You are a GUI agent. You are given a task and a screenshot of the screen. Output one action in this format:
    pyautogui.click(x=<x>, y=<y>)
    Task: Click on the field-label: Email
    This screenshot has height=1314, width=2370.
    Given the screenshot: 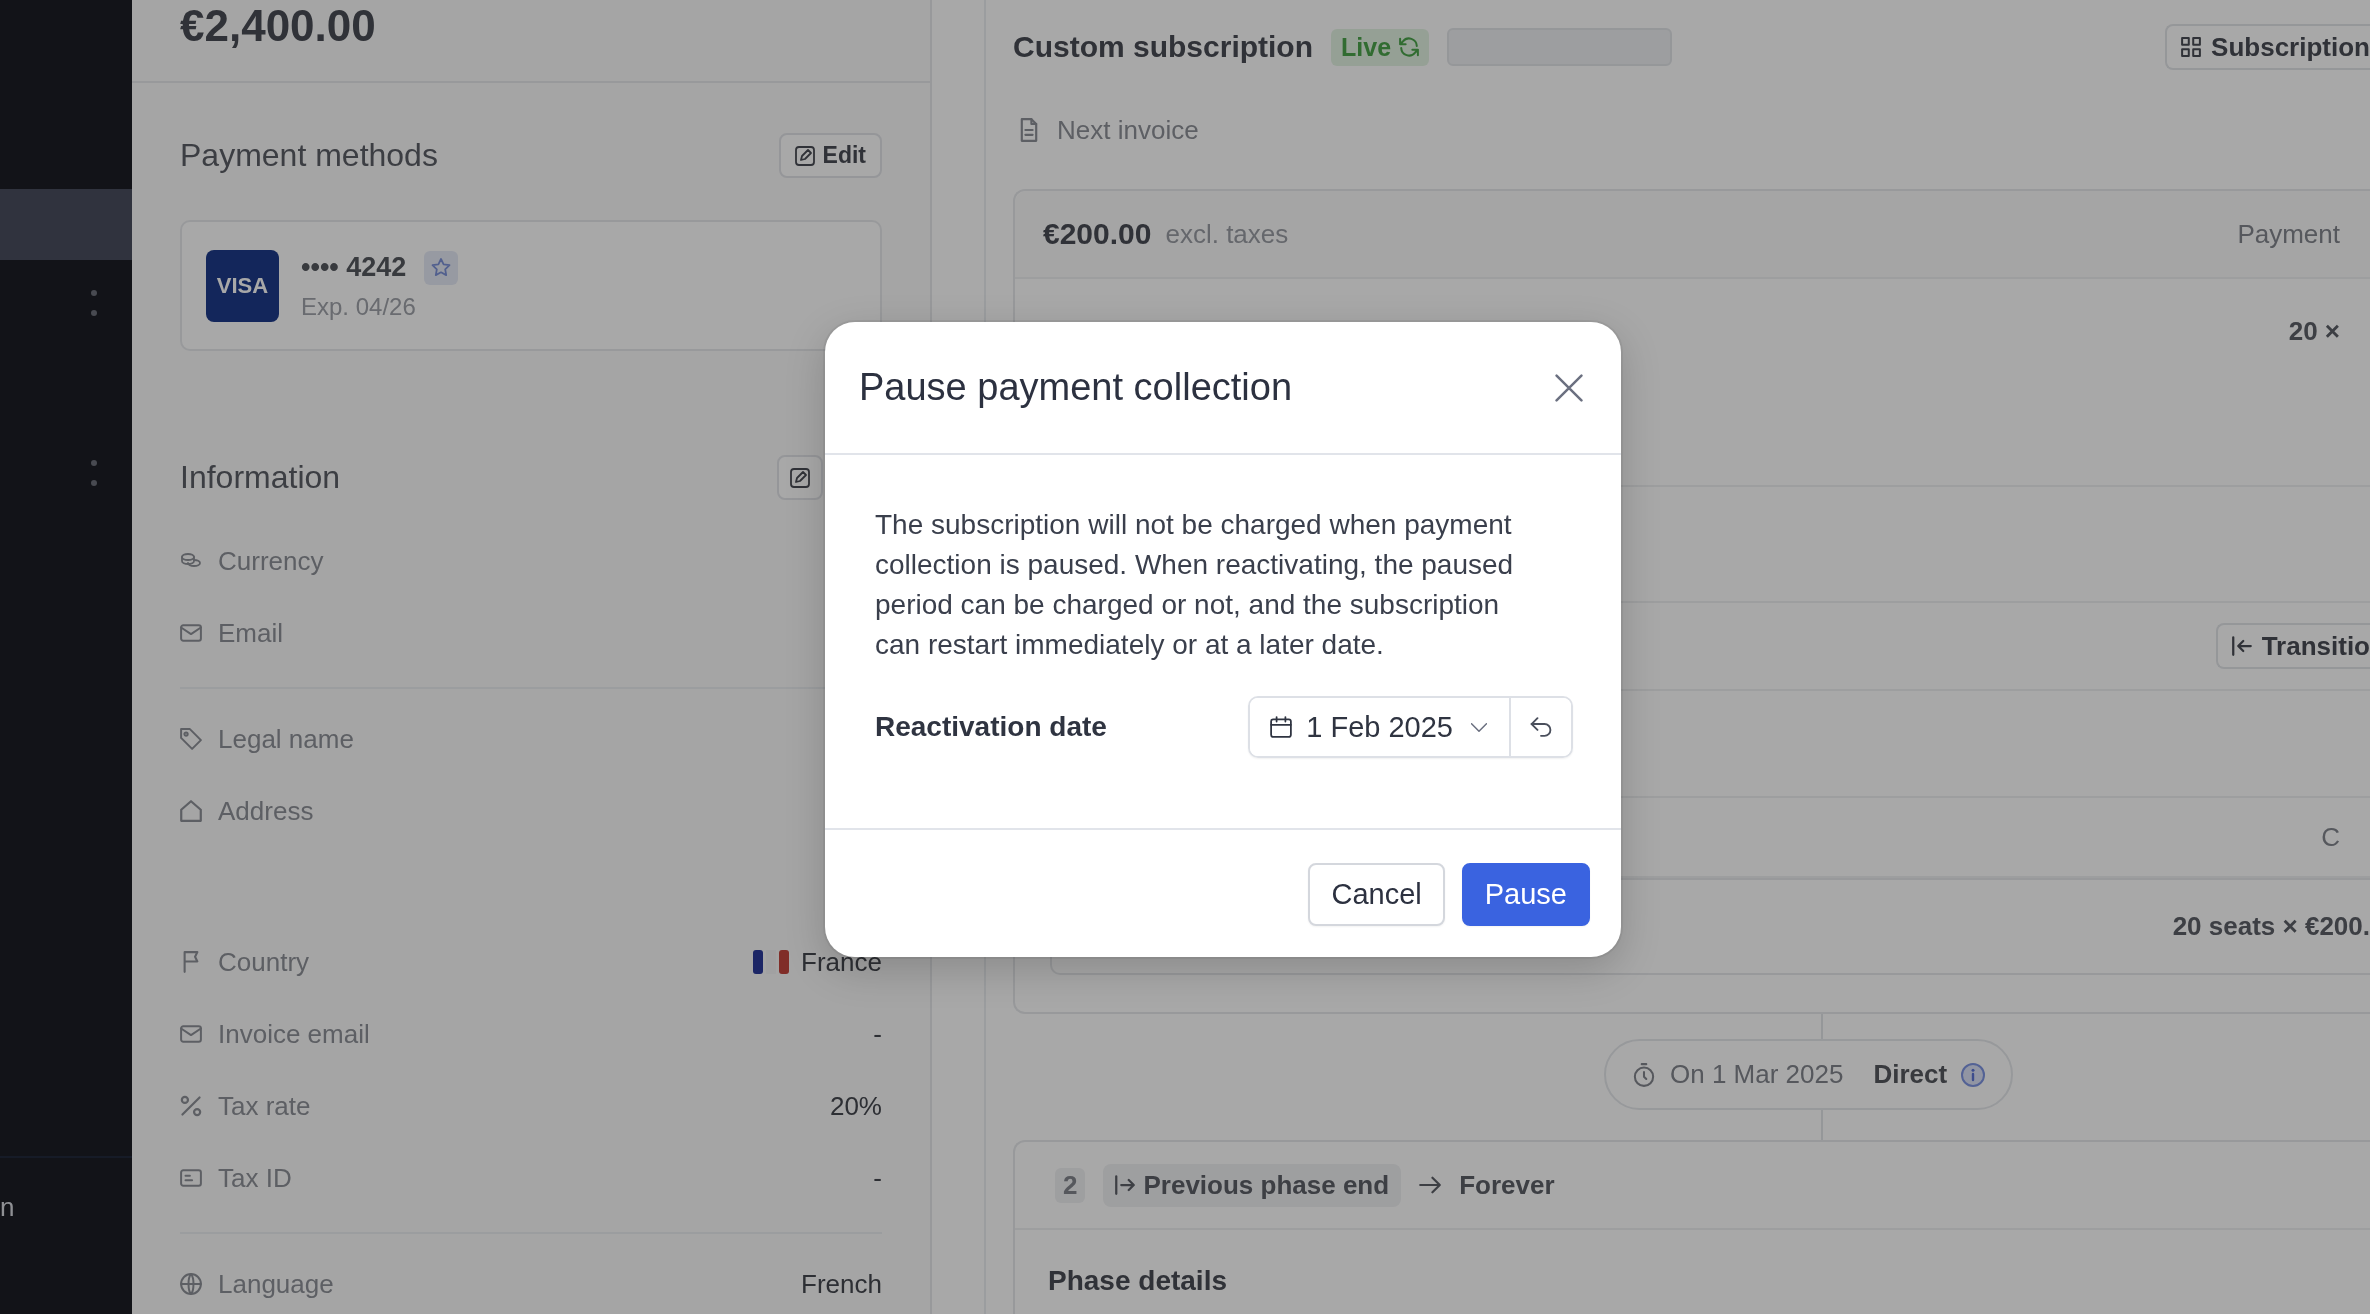 What is the action you would take?
    pyautogui.click(x=250, y=633)
    